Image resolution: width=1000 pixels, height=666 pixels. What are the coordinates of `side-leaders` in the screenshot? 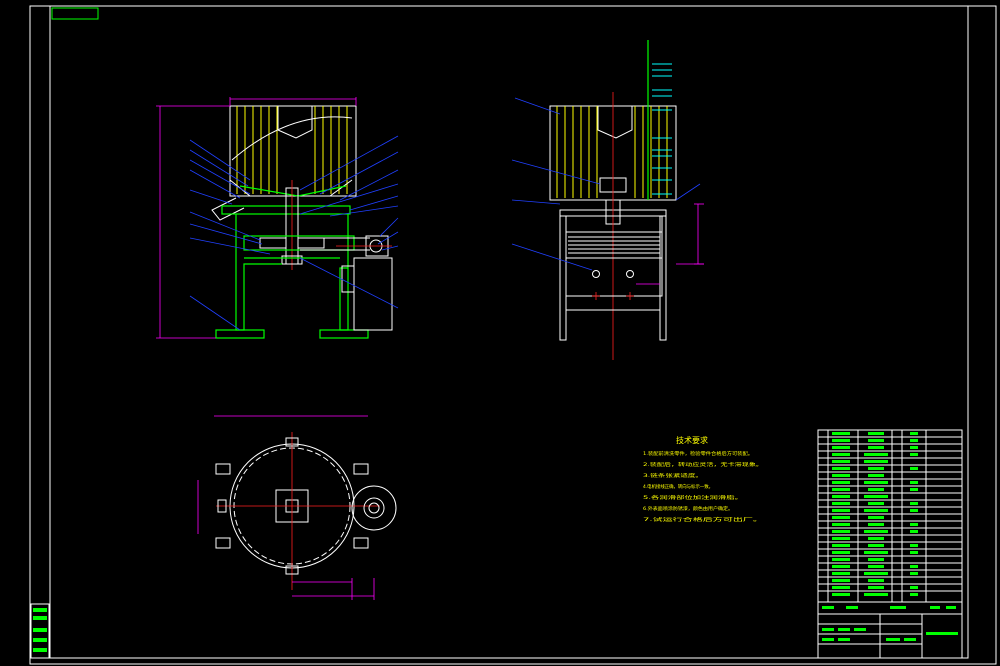 It's located at (606, 184).